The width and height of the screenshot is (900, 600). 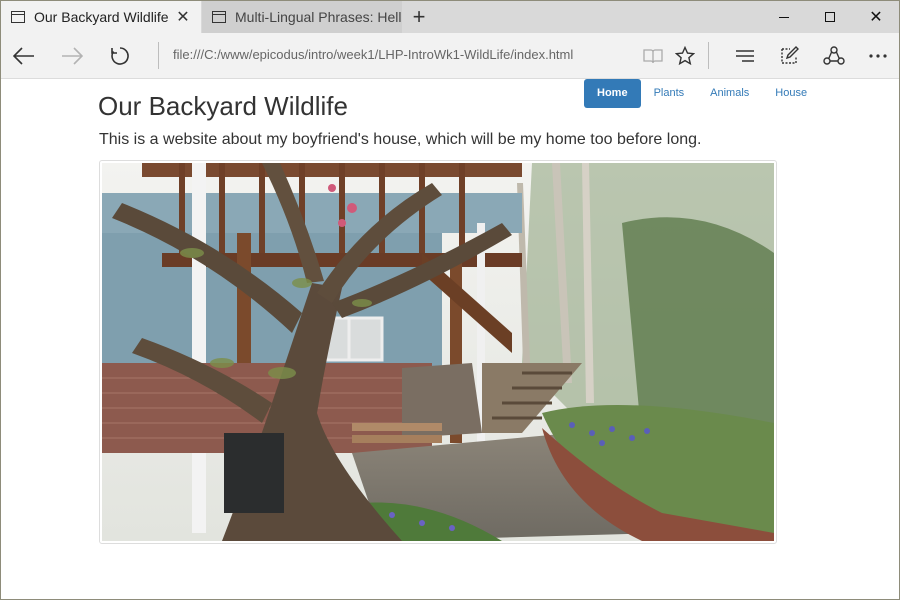 I want to click on close-icon: ✕, so click(x=876, y=17).